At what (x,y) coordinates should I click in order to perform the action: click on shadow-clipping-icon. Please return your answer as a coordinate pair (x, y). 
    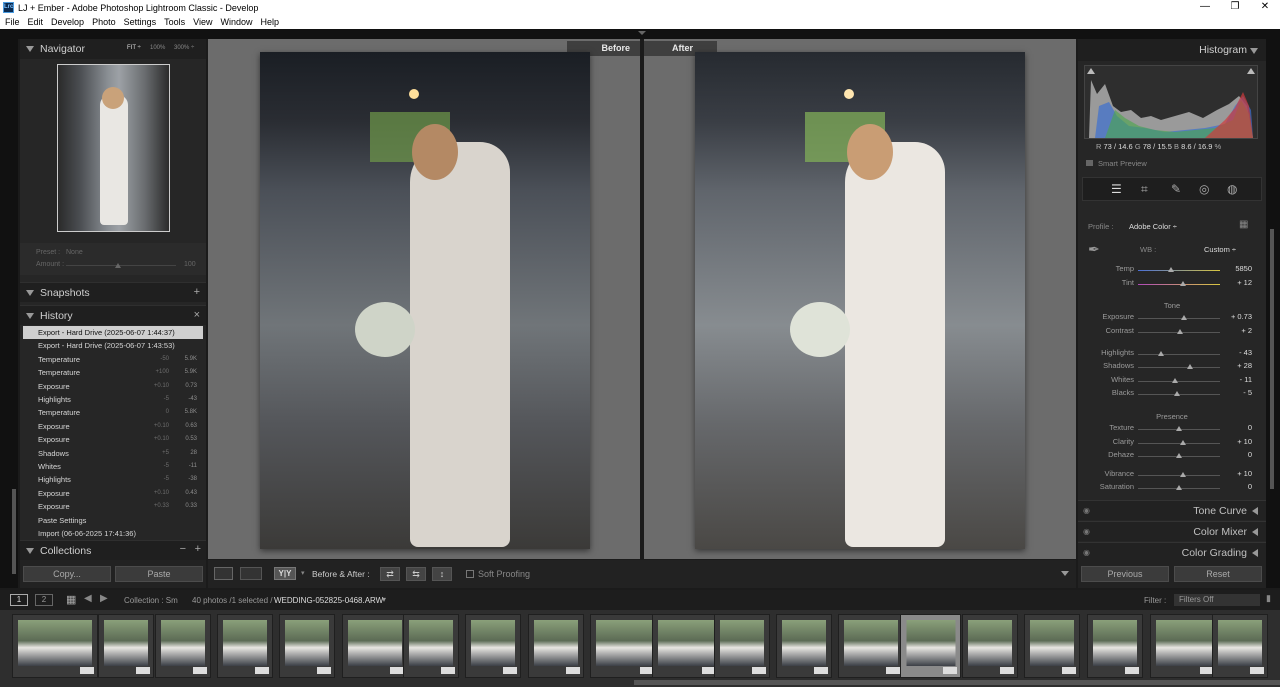
    Looking at the image, I should click on (1091, 71).